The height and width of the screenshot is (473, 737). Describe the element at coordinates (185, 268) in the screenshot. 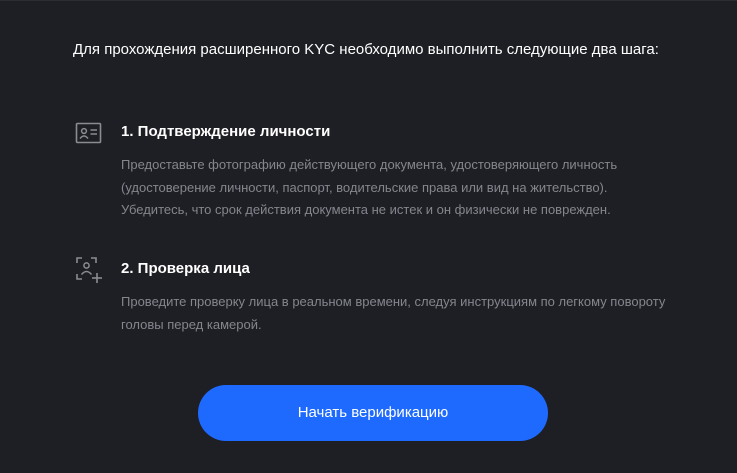

I see `step-title: 2. Проверка лица` at that location.